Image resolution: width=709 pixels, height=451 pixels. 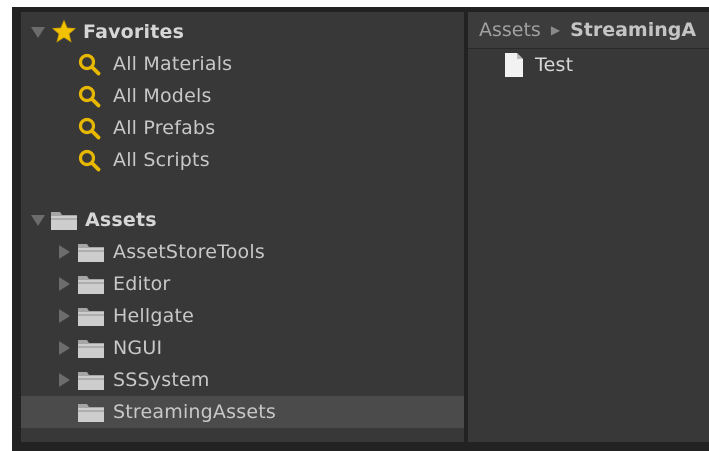 What do you see at coordinates (161, 380) in the screenshot?
I see `folder-label: SSSystem` at bounding box center [161, 380].